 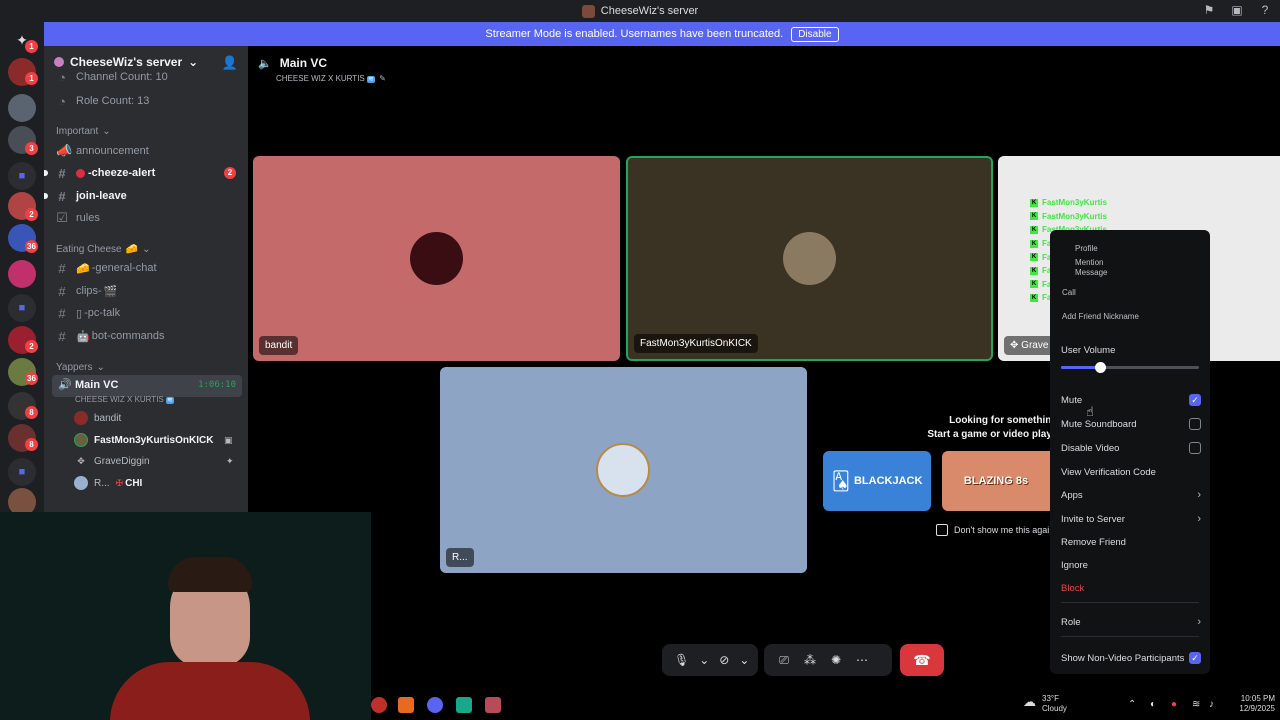 I want to click on tray-chevron-up-icon: ⌃, so click(x=1132, y=704).